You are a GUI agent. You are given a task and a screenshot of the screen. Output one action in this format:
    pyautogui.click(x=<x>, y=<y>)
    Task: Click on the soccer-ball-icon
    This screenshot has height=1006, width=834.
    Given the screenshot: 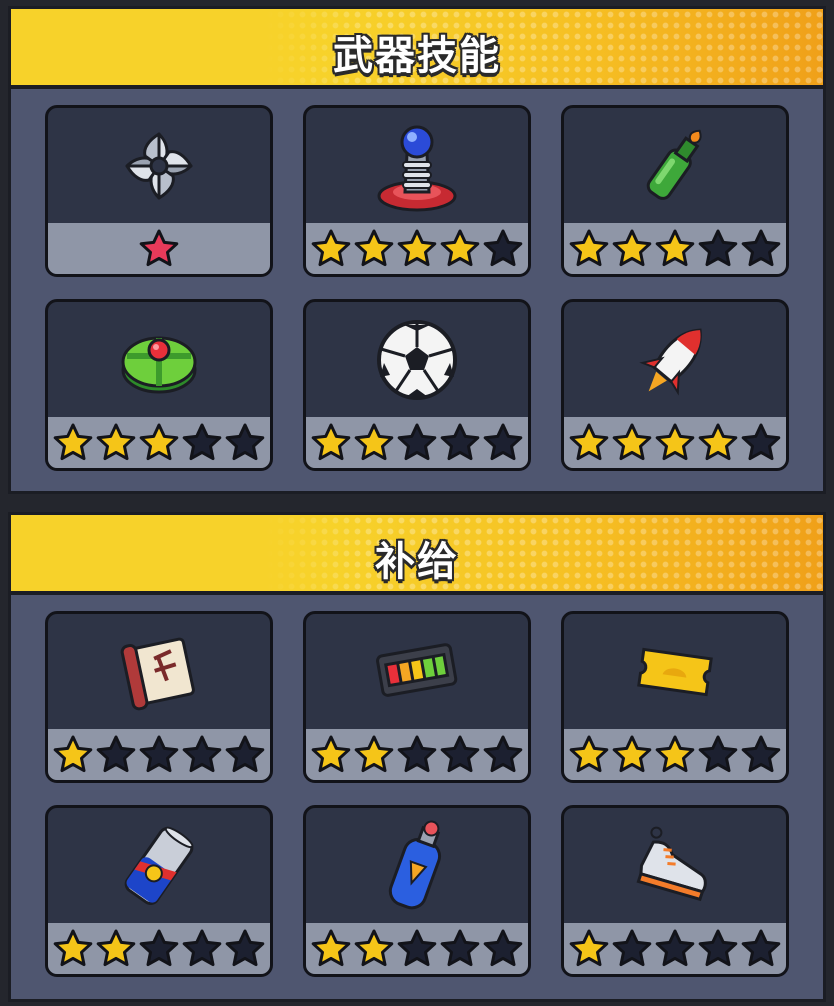 What is the action you would take?
    pyautogui.click(x=417, y=359)
    